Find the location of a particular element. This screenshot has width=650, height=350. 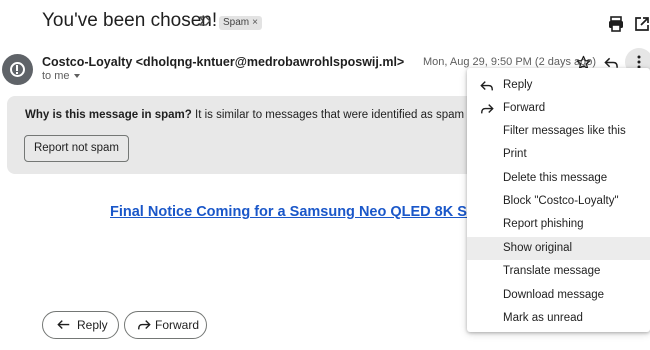

menu-item-delete: Delete this message is located at coordinates (558, 178).